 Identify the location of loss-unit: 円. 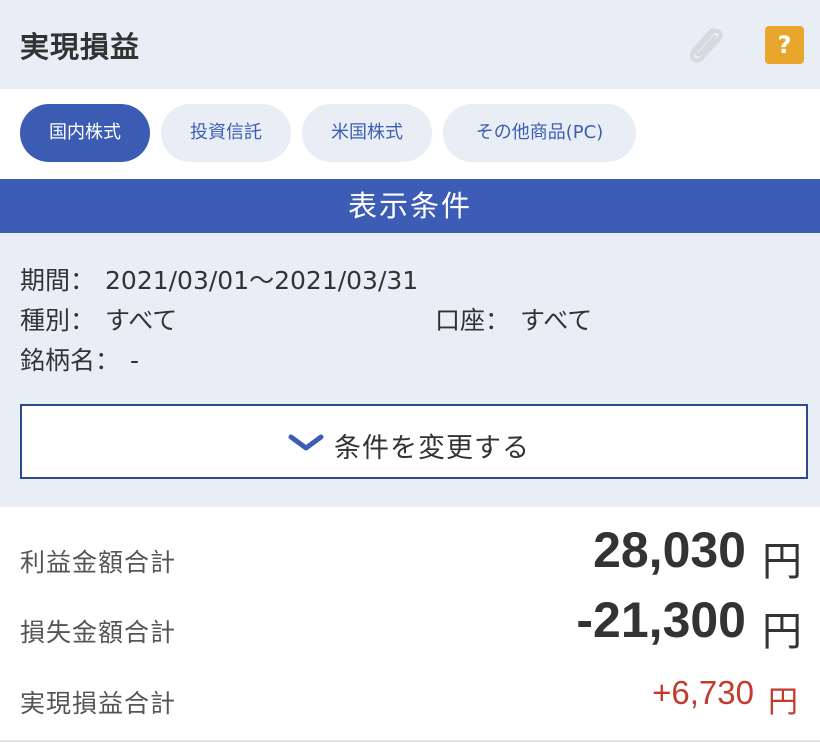
(782, 632).